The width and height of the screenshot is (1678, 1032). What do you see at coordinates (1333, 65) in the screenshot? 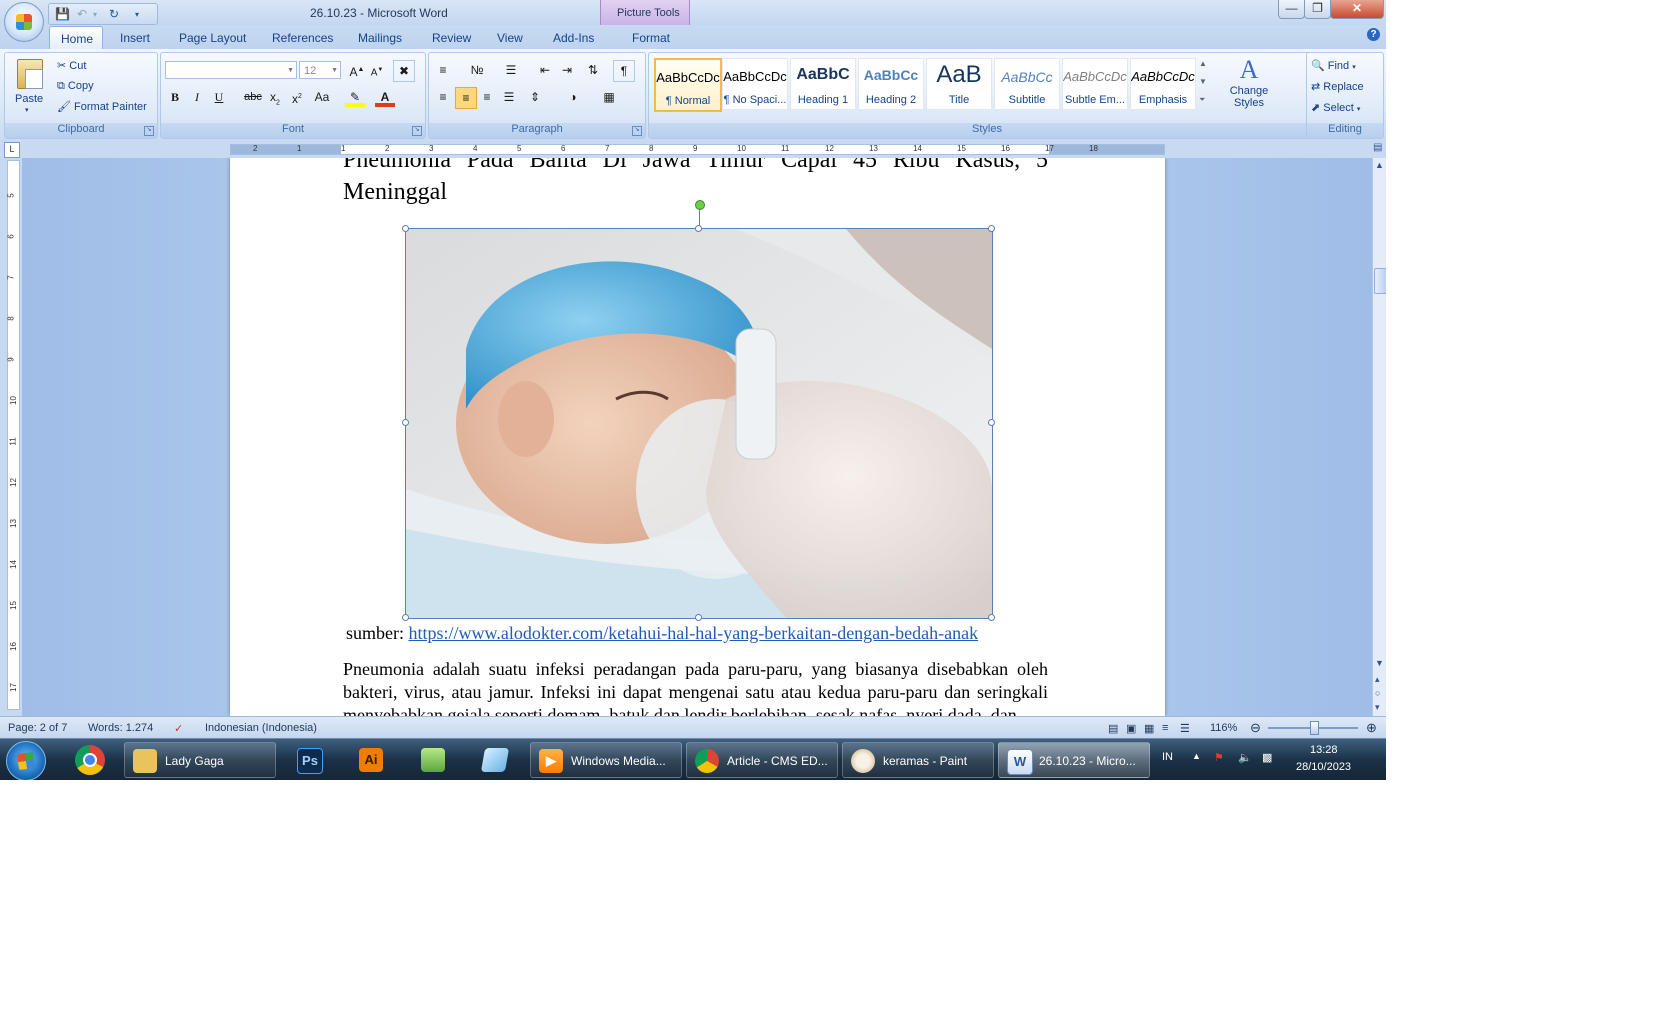
I see `find-button: 🔍 Find ▾` at bounding box center [1333, 65].